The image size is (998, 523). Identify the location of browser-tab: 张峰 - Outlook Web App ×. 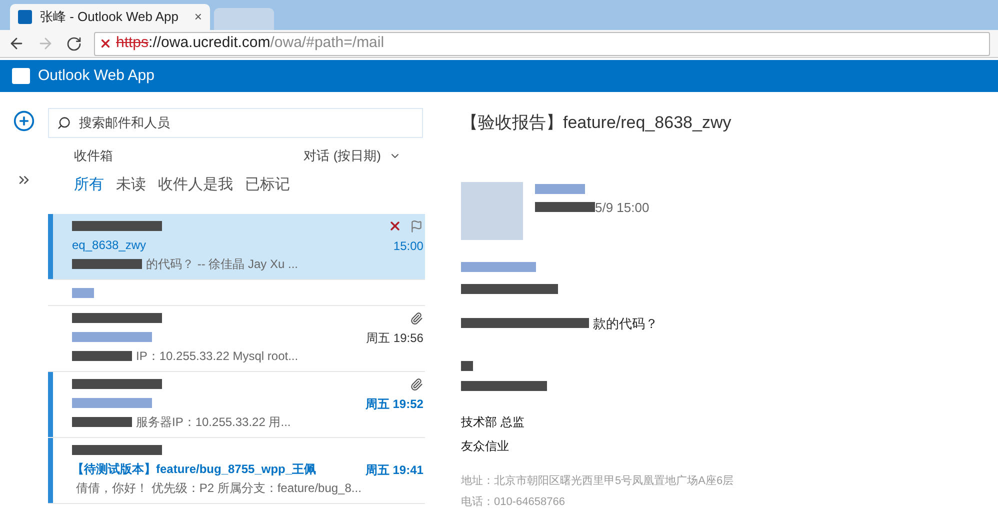
(110, 17).